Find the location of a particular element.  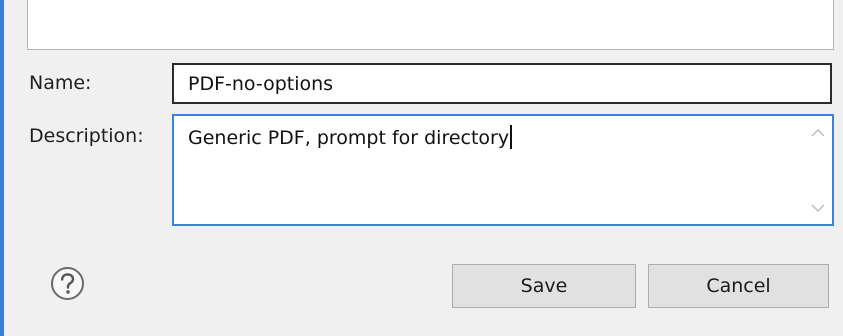

window-left-edge is located at coordinates (2, 168).